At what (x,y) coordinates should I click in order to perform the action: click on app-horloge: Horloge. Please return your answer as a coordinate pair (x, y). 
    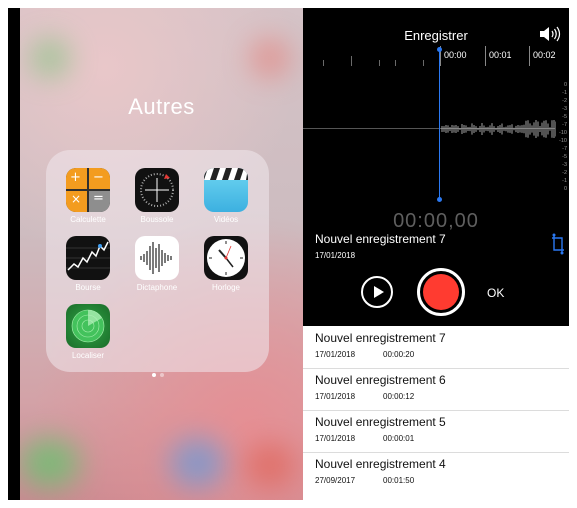
    Looking at the image, I should click on (226, 264).